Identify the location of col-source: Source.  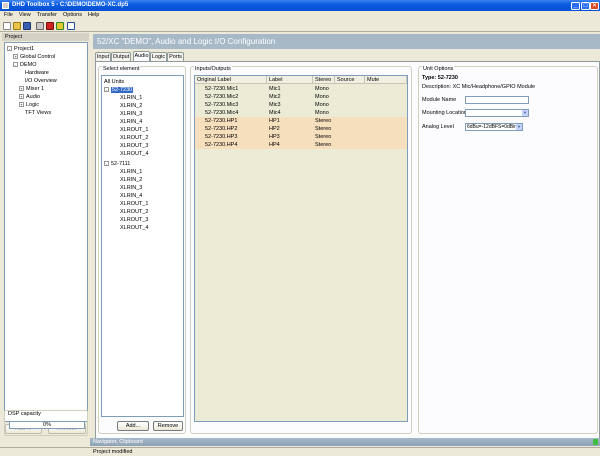
(350, 80).